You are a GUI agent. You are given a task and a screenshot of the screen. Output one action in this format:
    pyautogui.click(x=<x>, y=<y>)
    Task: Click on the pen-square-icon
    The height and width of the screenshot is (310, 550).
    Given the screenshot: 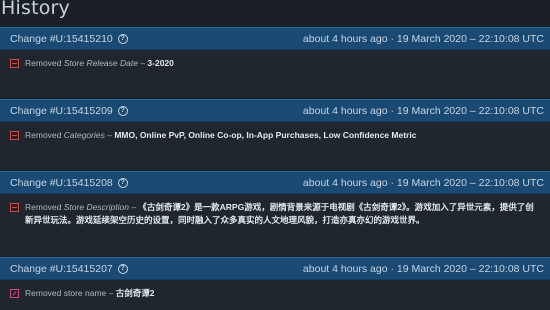 What is the action you would take?
    pyautogui.click(x=14, y=293)
    